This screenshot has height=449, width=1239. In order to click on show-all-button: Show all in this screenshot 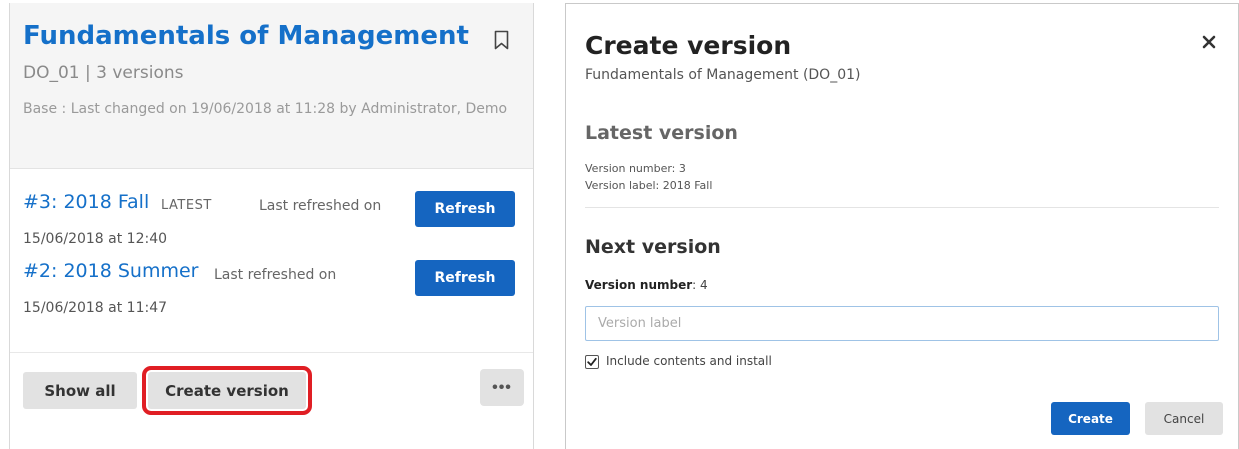, I will do `click(80, 390)`.